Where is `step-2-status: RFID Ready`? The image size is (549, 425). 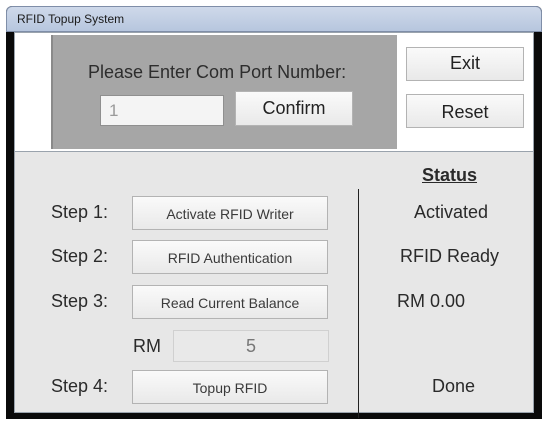
step-2-status: RFID Ready is located at coordinates (450, 256).